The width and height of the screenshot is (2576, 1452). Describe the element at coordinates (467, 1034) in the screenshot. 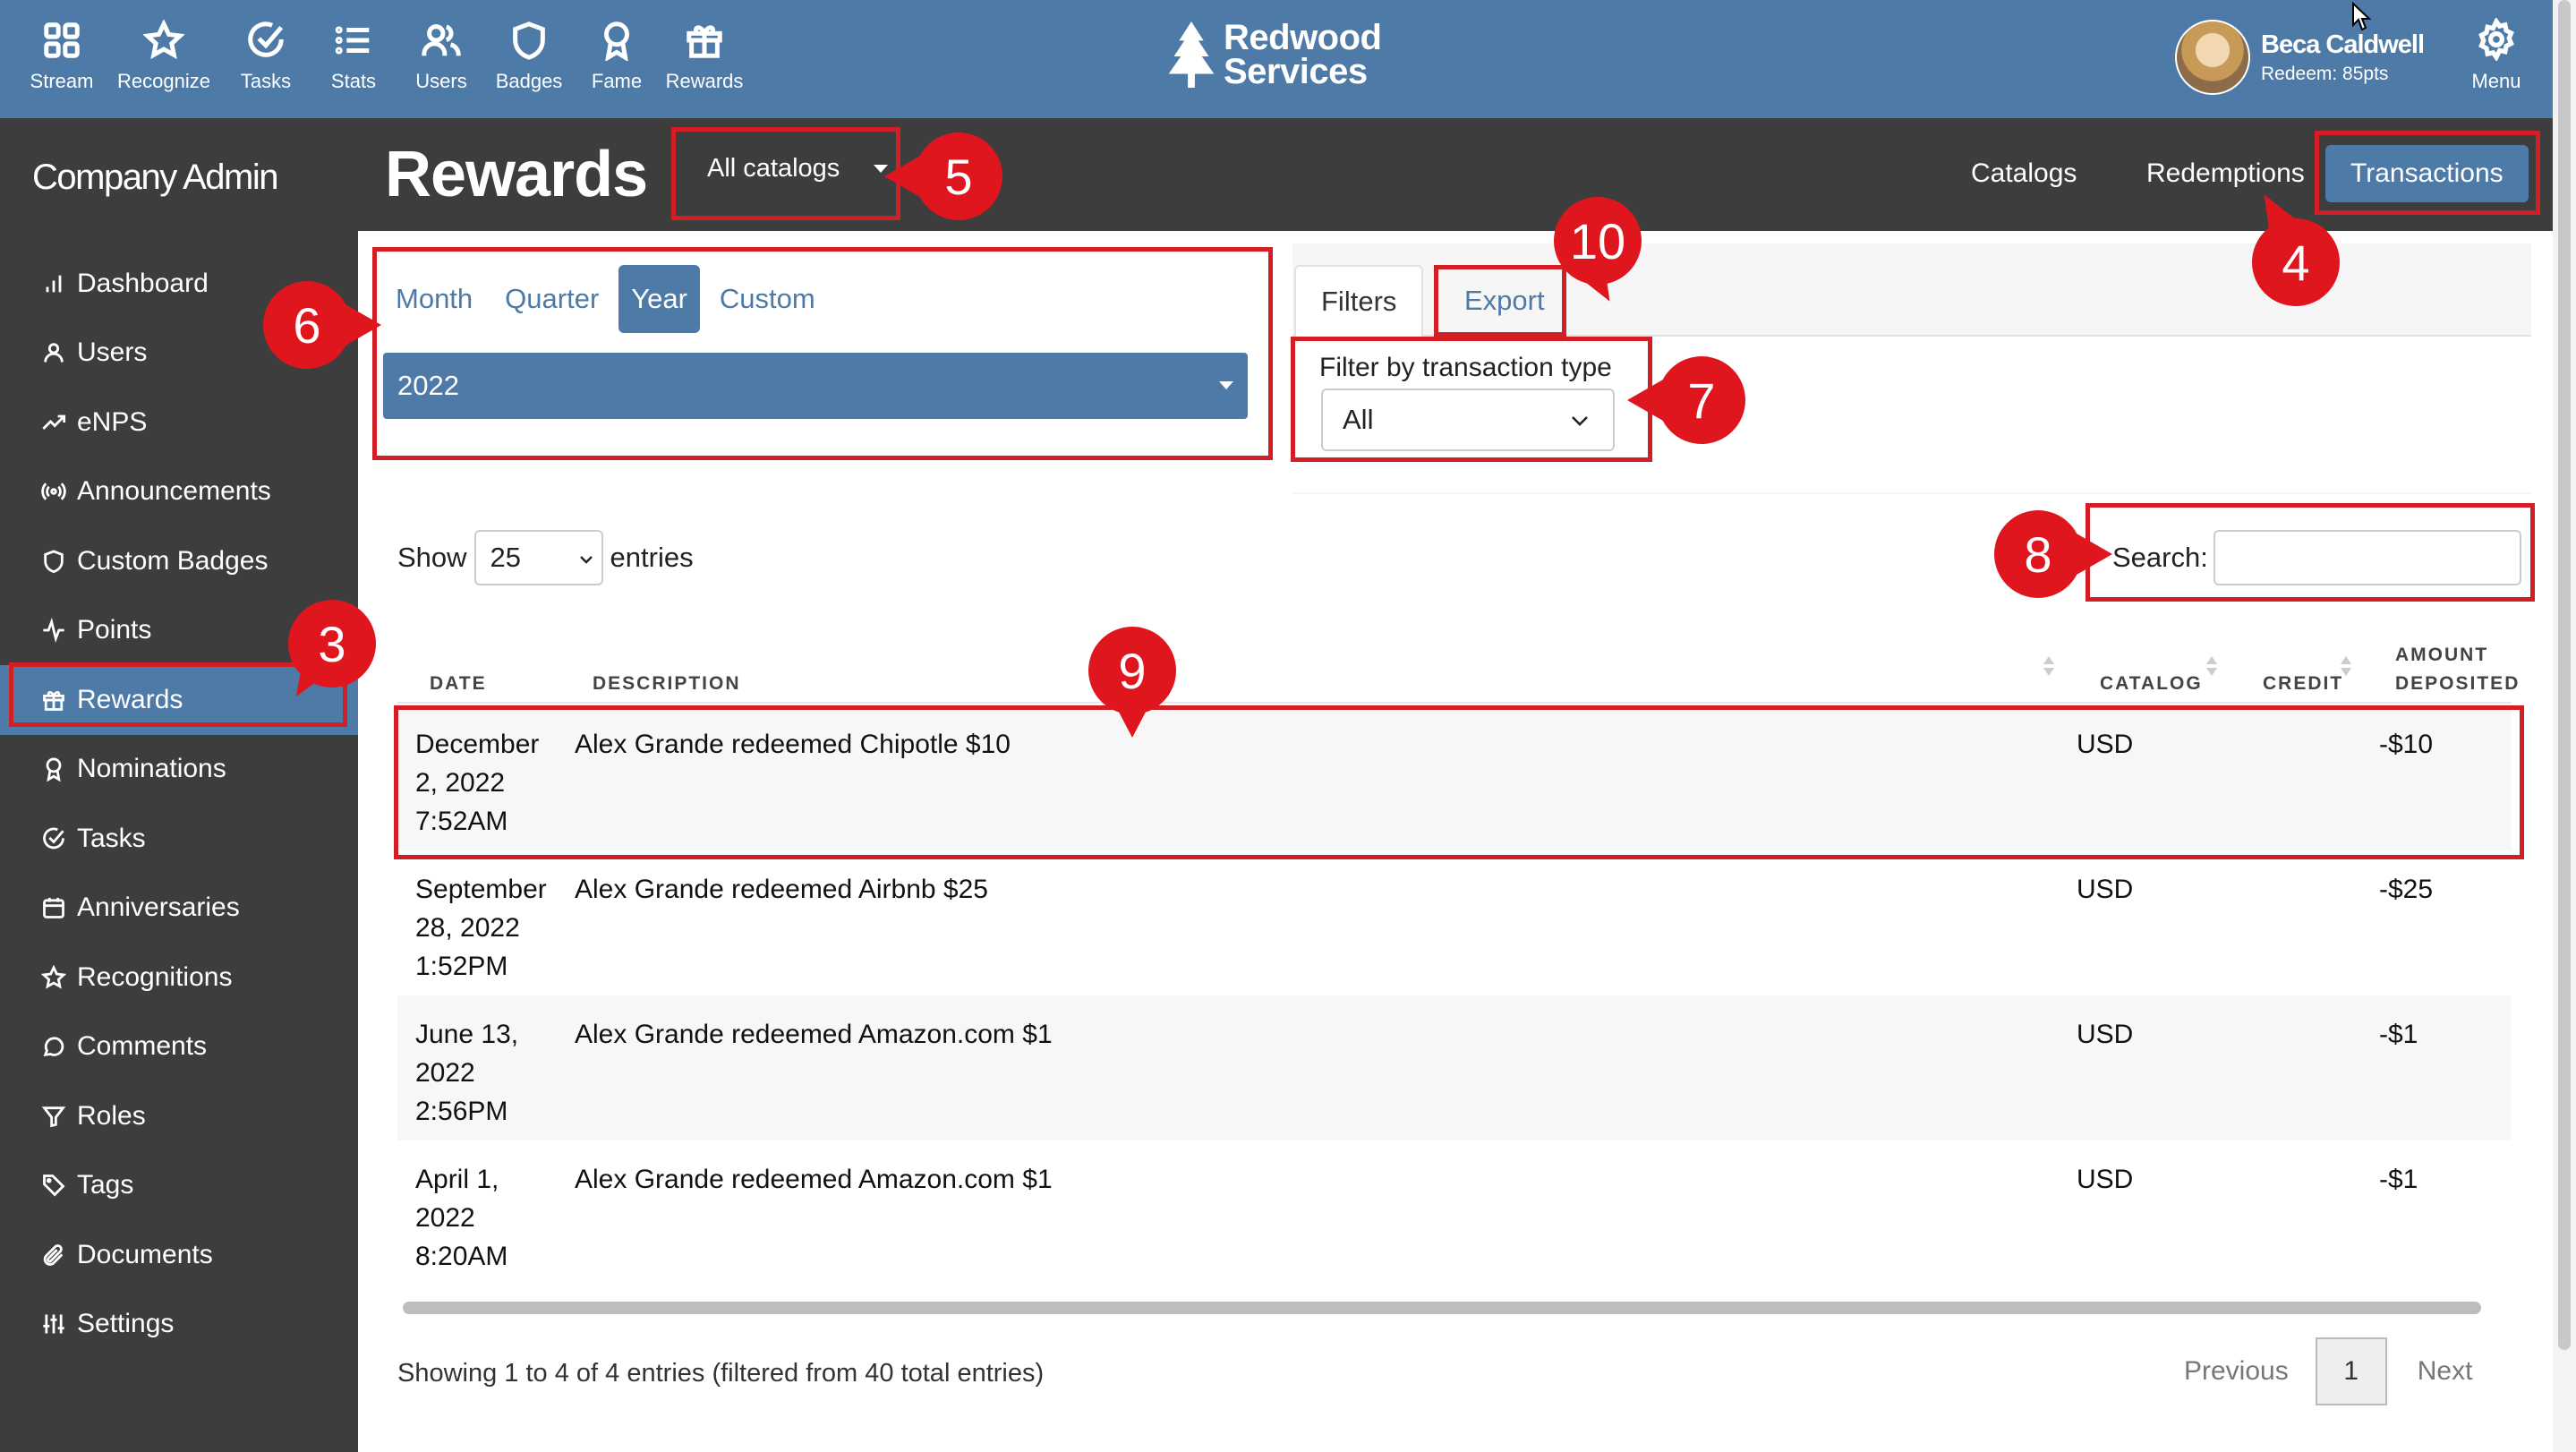

I see `cell-date-line: June 13,` at that location.